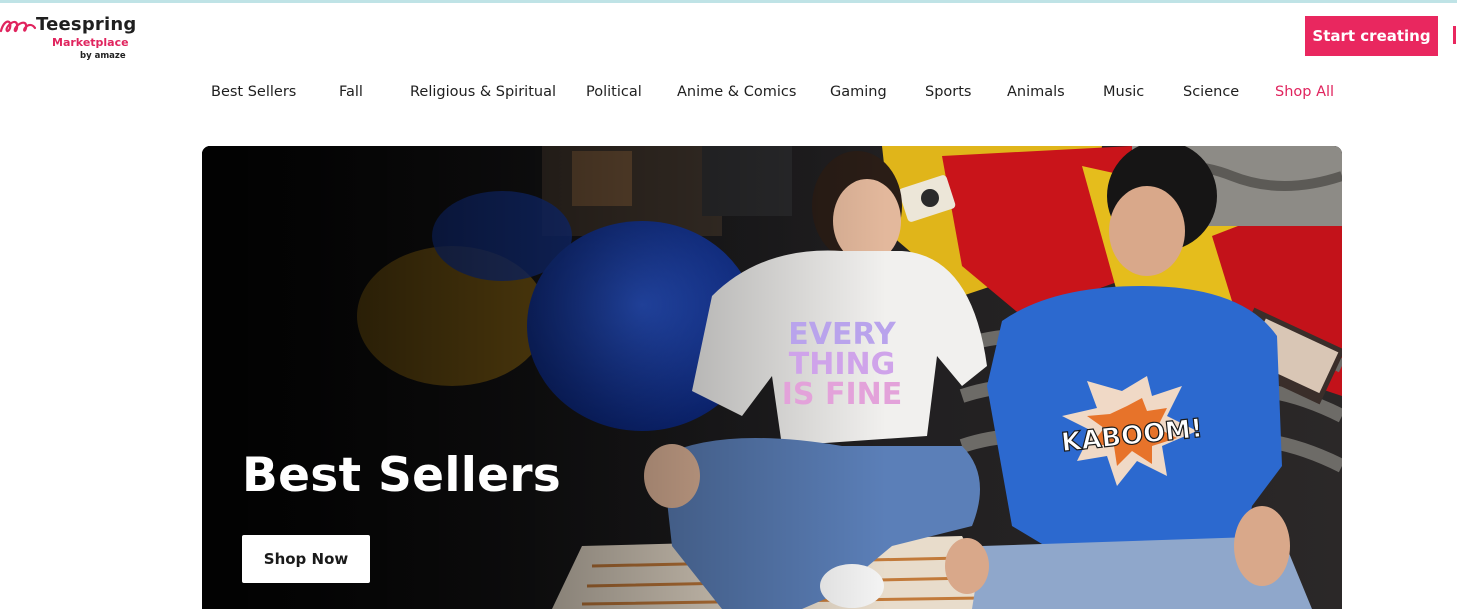 Image resolution: width=1457 pixels, height=609 pixels. I want to click on brand-logo: Teespring Marketplace by amaze, so click(70, 39).